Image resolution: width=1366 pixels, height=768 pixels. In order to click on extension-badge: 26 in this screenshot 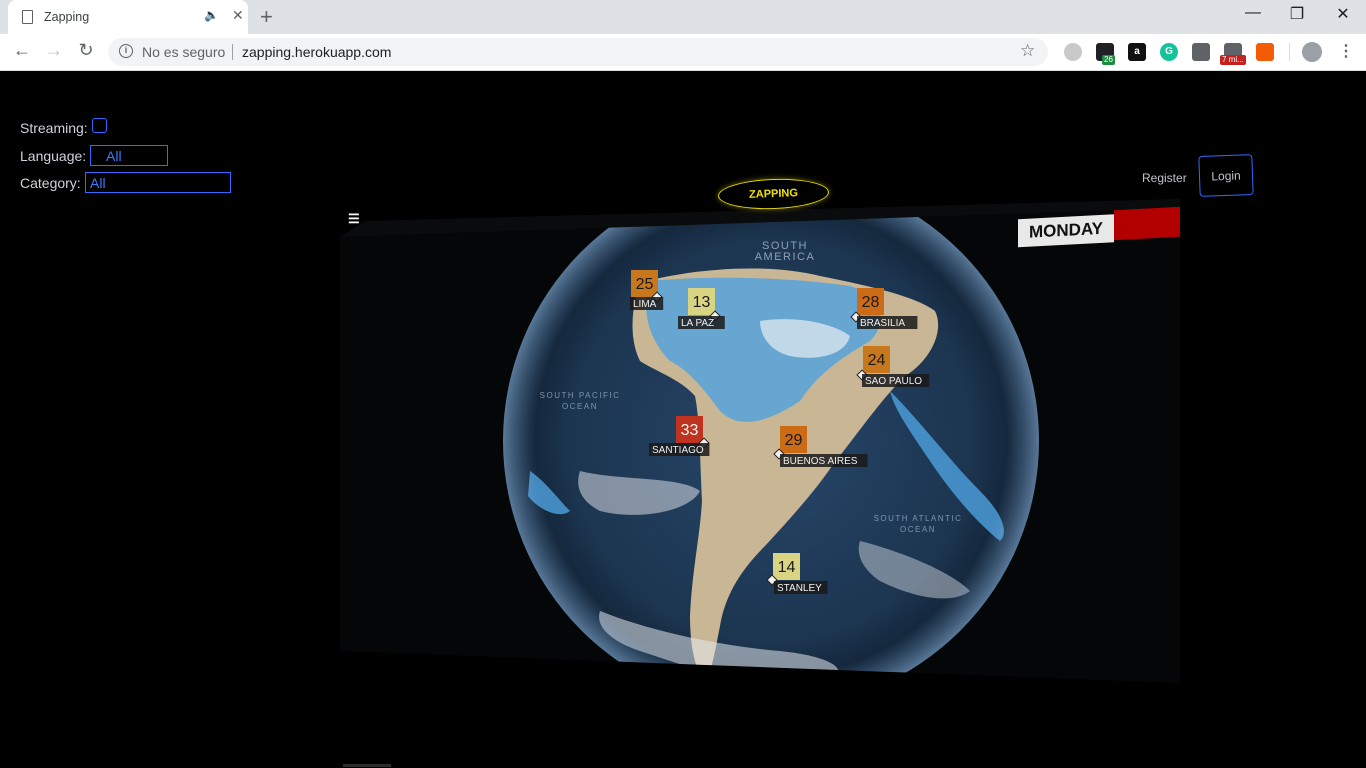, I will do `click(1108, 60)`.